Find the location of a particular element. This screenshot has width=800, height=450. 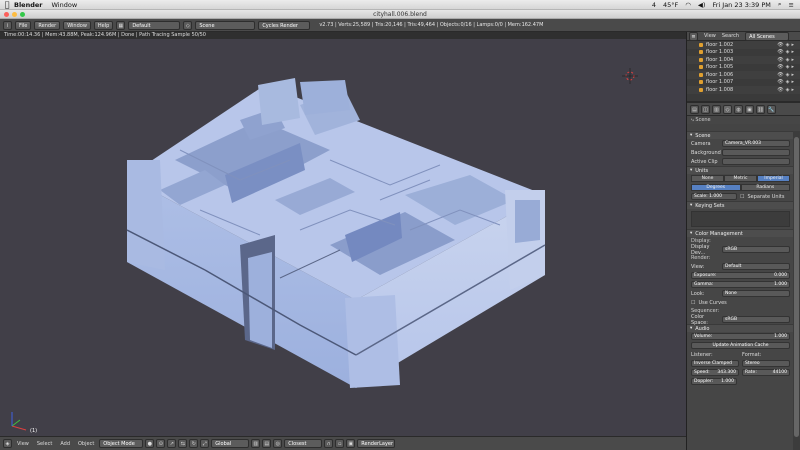

color-management-panel-header: Color Management is located at coordinates (740, 233).